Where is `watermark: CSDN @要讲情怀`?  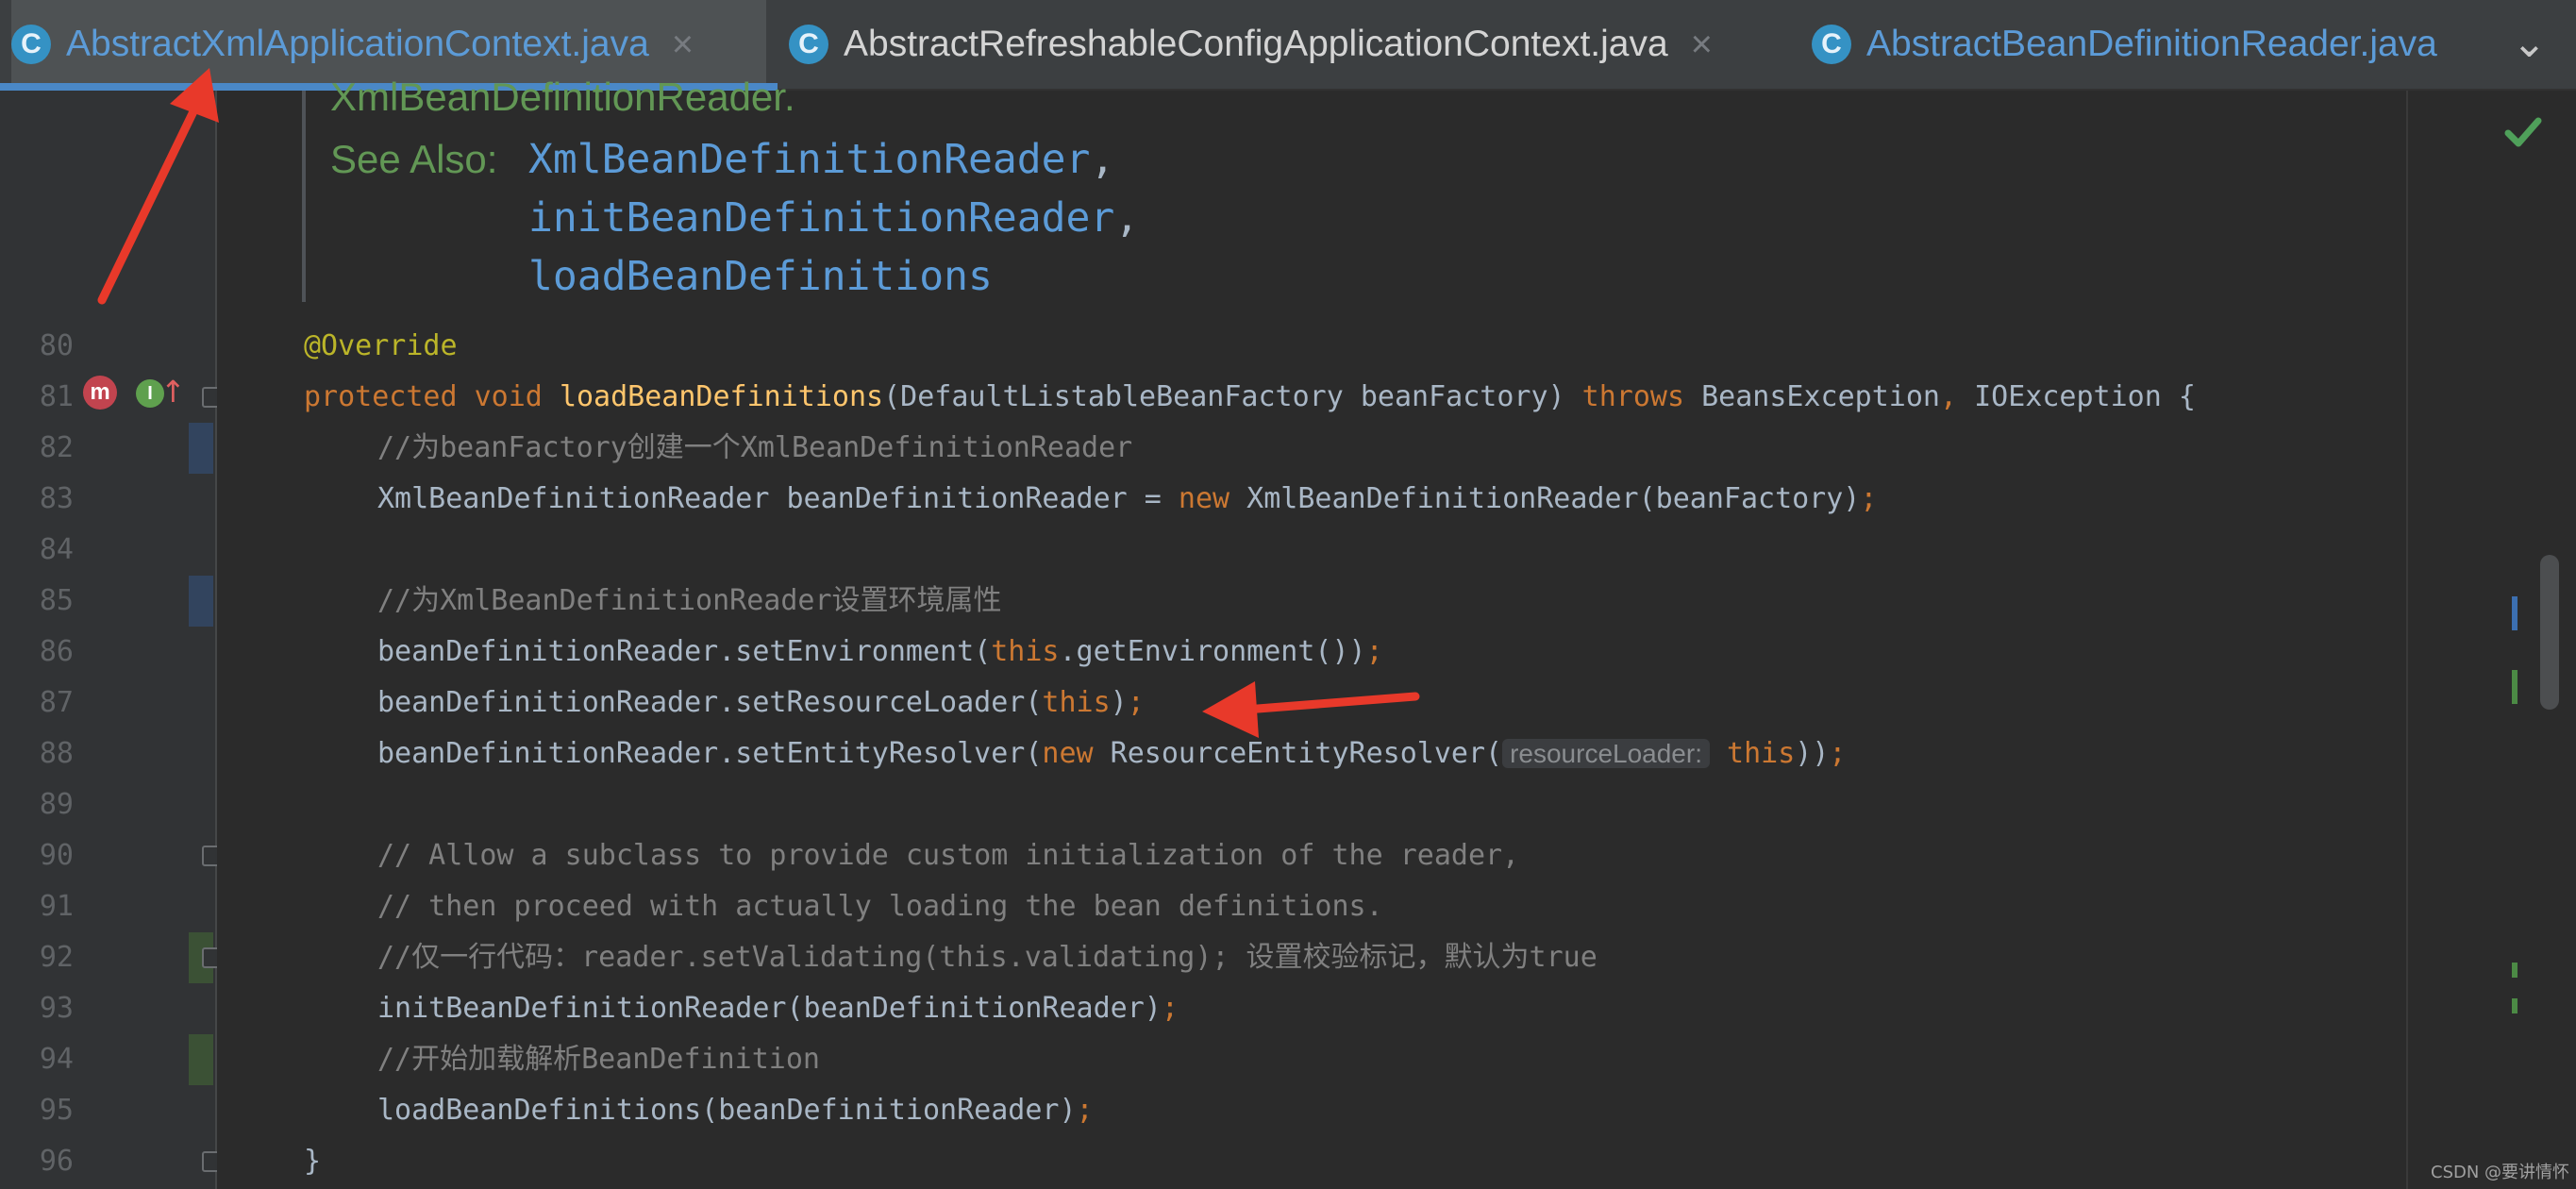
watermark: CSDN @要讲情怀 is located at coordinates (2500, 1173).